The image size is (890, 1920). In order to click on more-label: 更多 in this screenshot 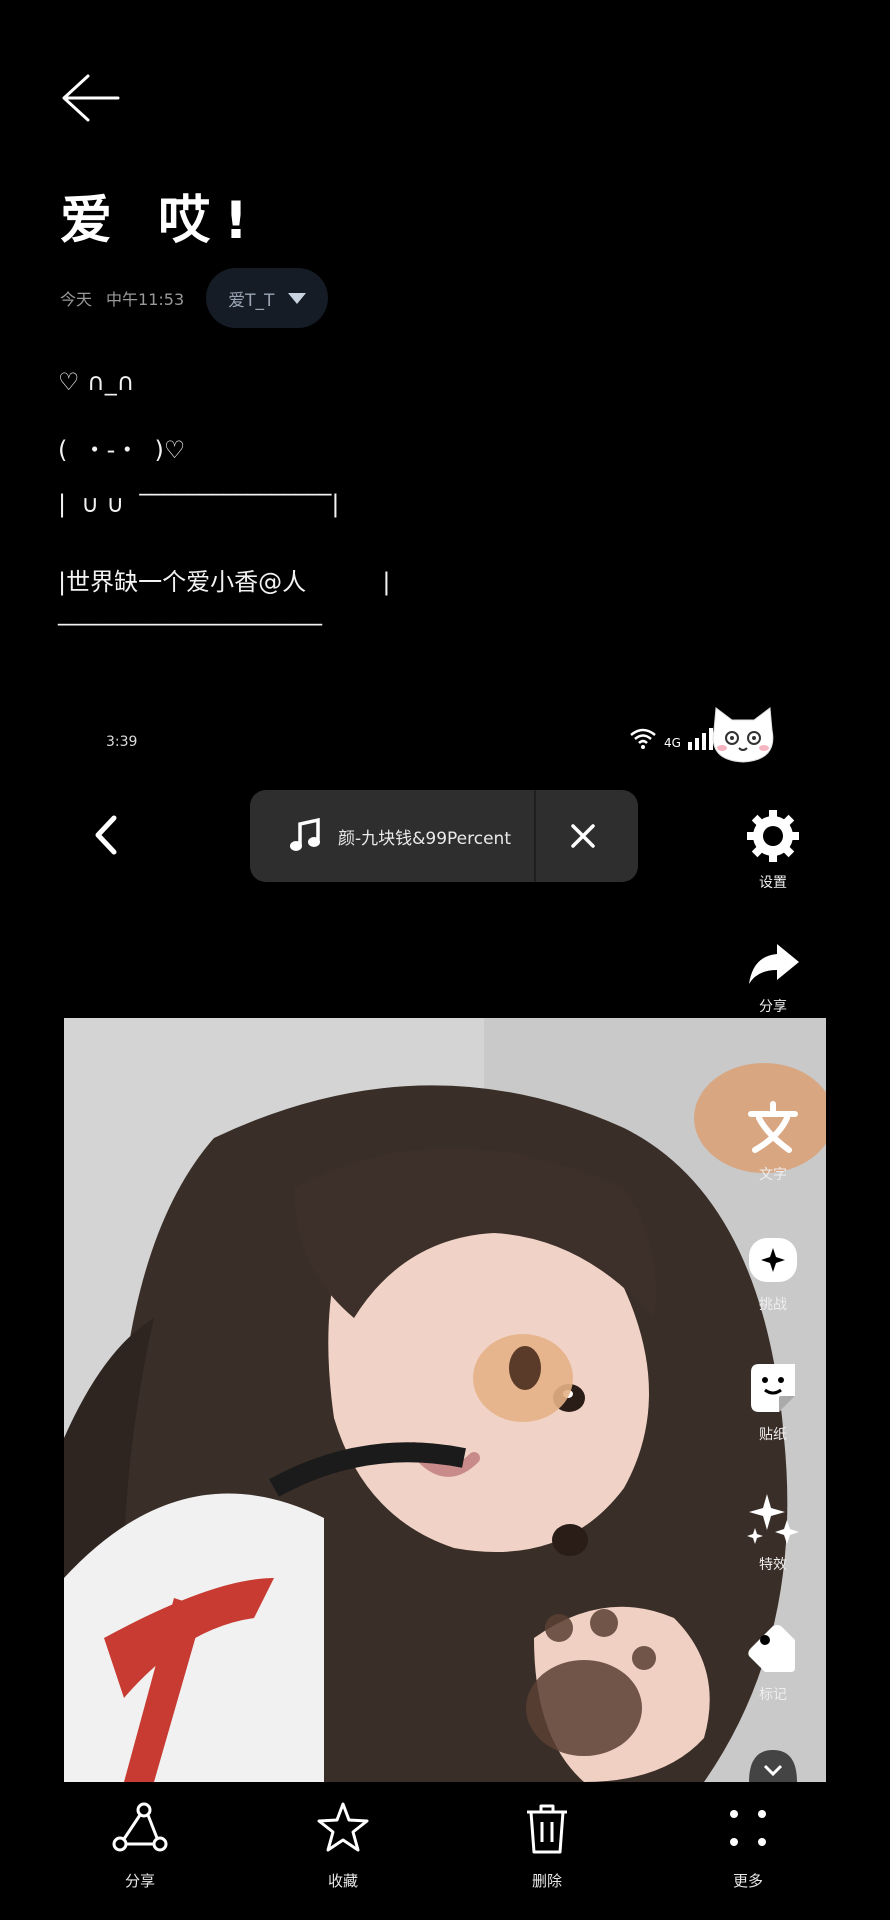, I will do `click(747, 1881)`.